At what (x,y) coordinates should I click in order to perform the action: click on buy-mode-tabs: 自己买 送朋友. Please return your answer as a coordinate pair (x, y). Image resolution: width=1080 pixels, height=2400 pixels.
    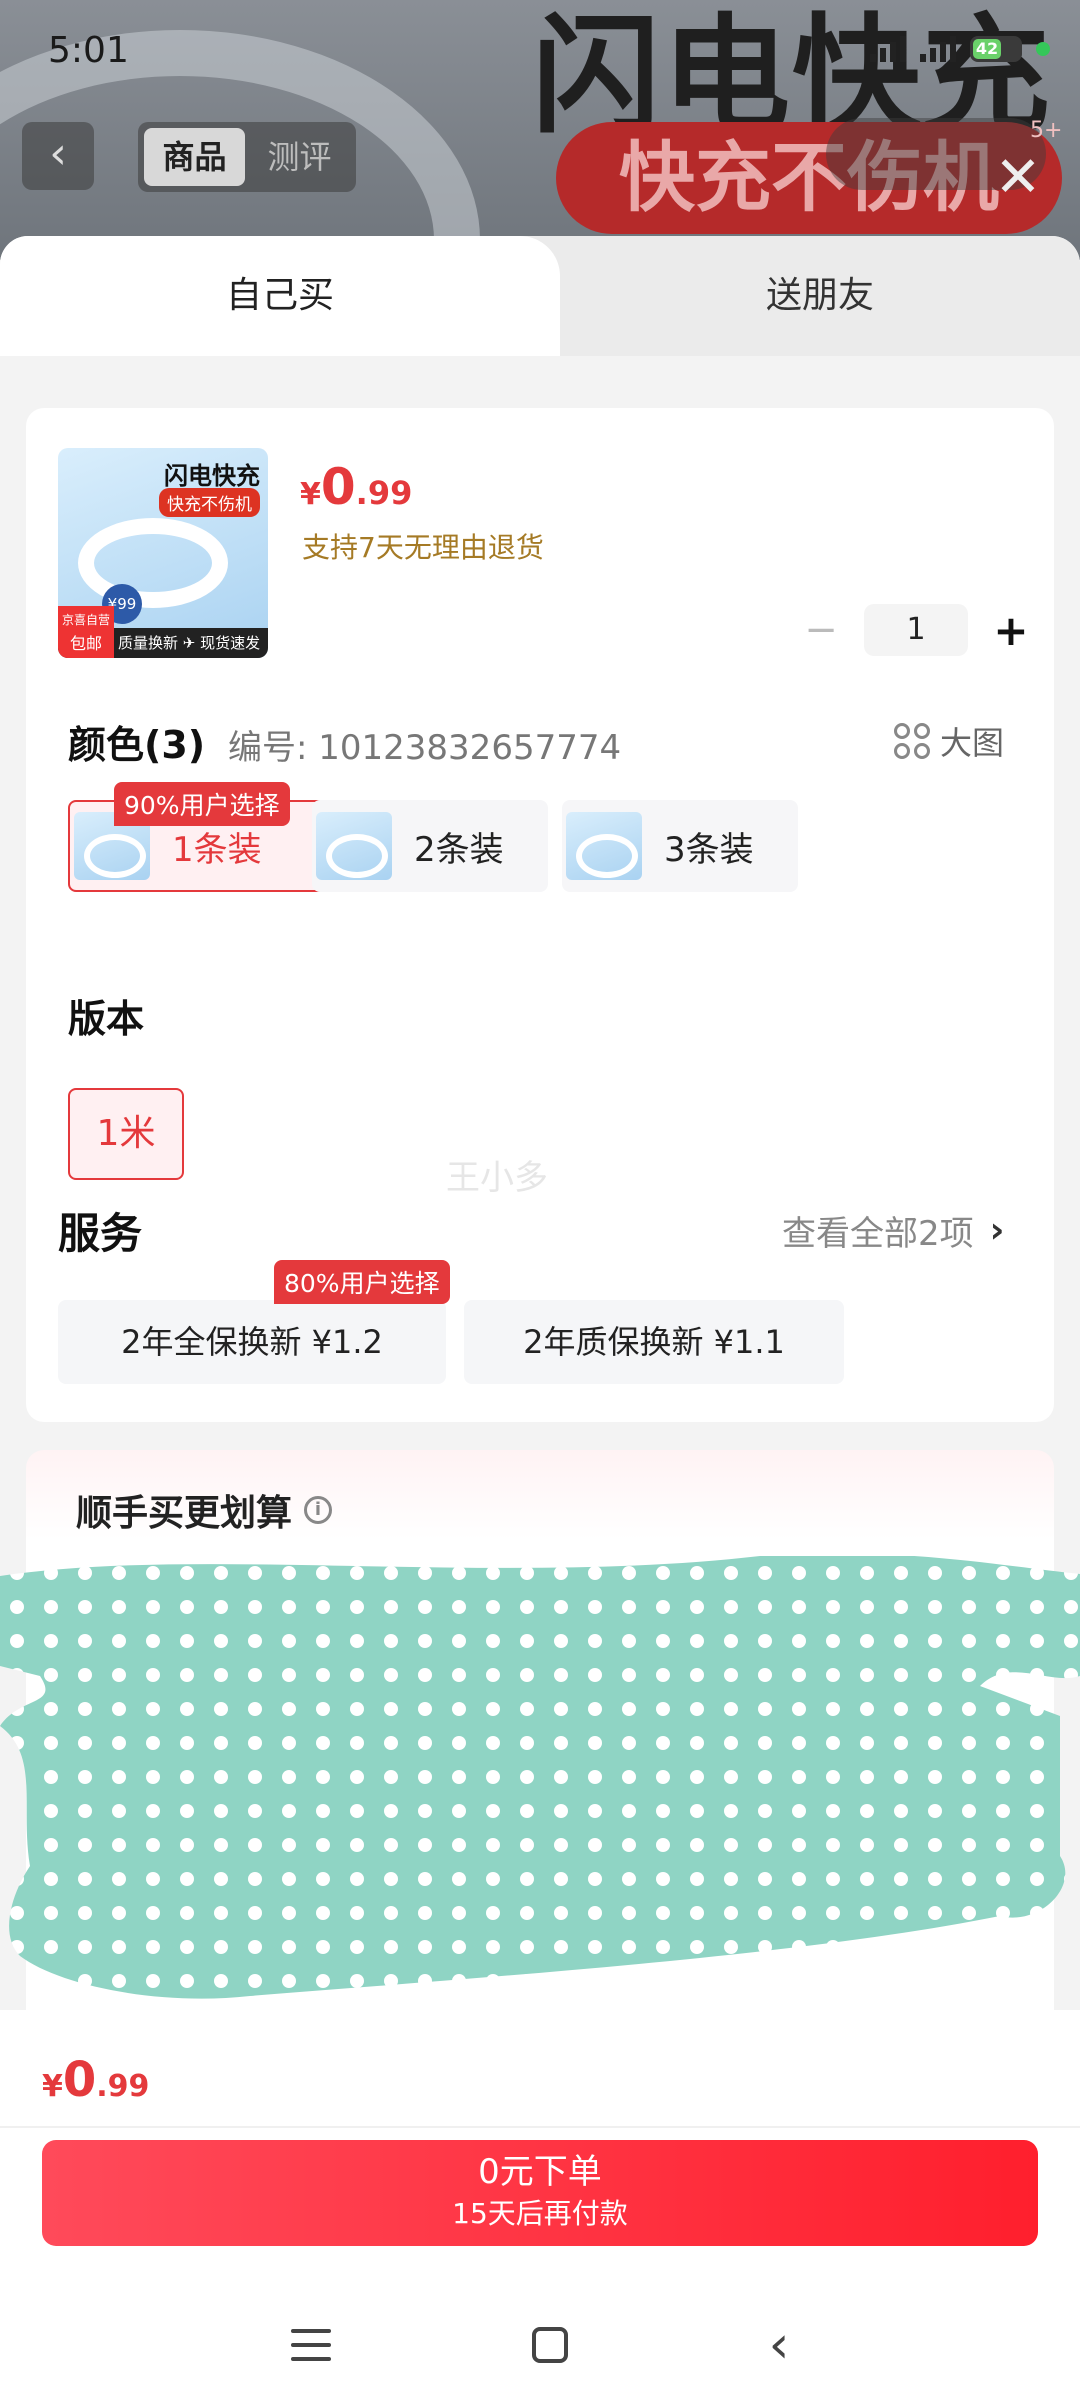
    Looking at the image, I should click on (540, 296).